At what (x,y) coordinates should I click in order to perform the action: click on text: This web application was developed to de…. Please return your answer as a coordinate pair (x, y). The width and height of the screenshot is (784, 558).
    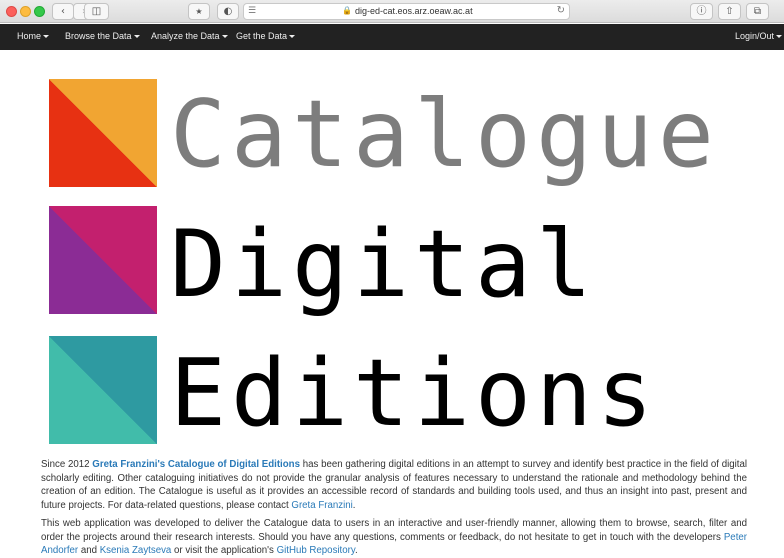
    Looking at the image, I should click on (394, 530).